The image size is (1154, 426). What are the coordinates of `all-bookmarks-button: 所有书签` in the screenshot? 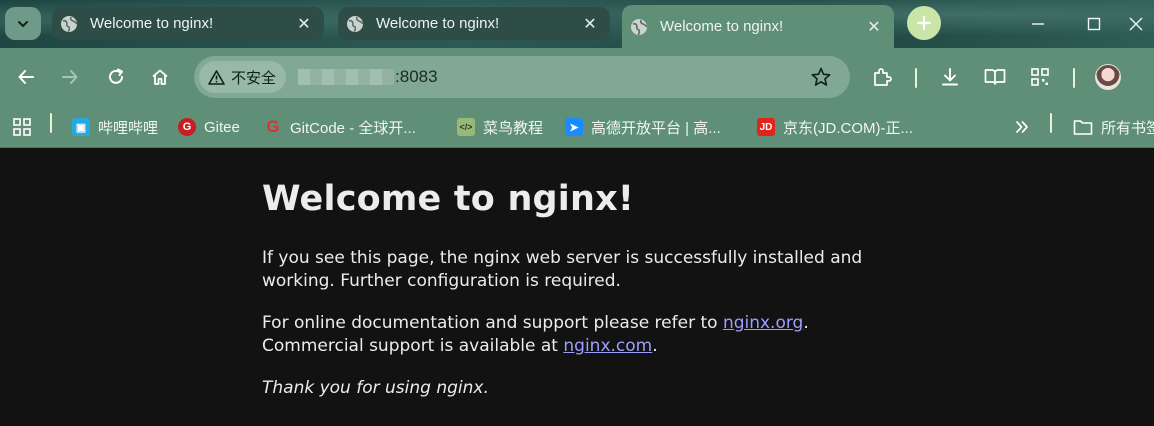 It's located at (1113, 127).